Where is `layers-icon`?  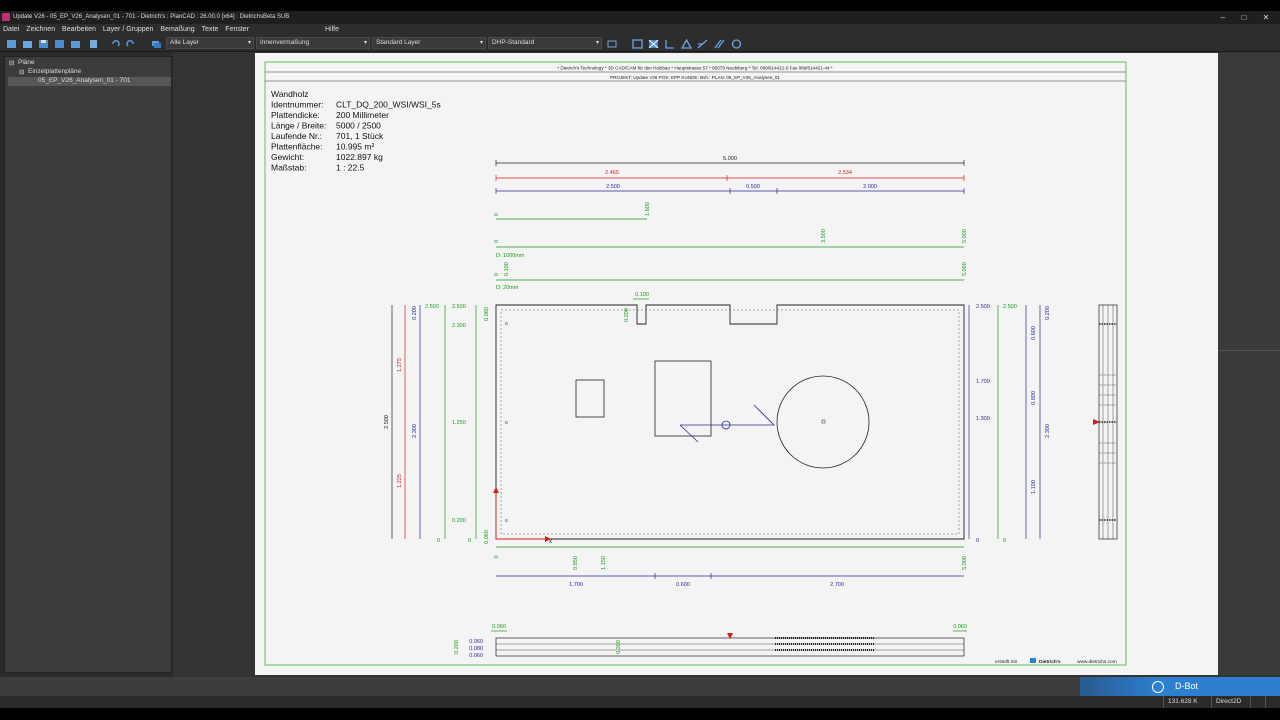
layers-icon is located at coordinates (156, 44).